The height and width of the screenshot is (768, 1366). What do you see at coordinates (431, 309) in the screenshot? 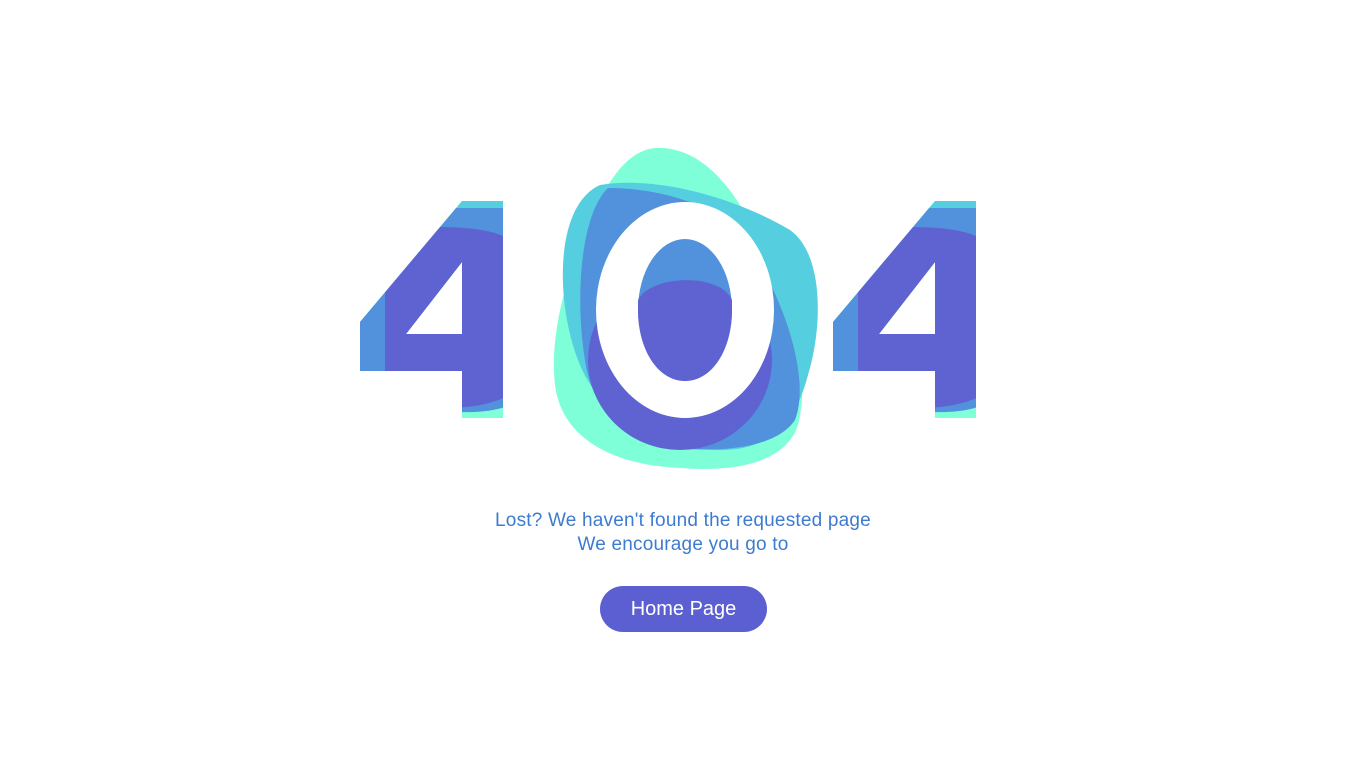
I see `digit-four-left` at bounding box center [431, 309].